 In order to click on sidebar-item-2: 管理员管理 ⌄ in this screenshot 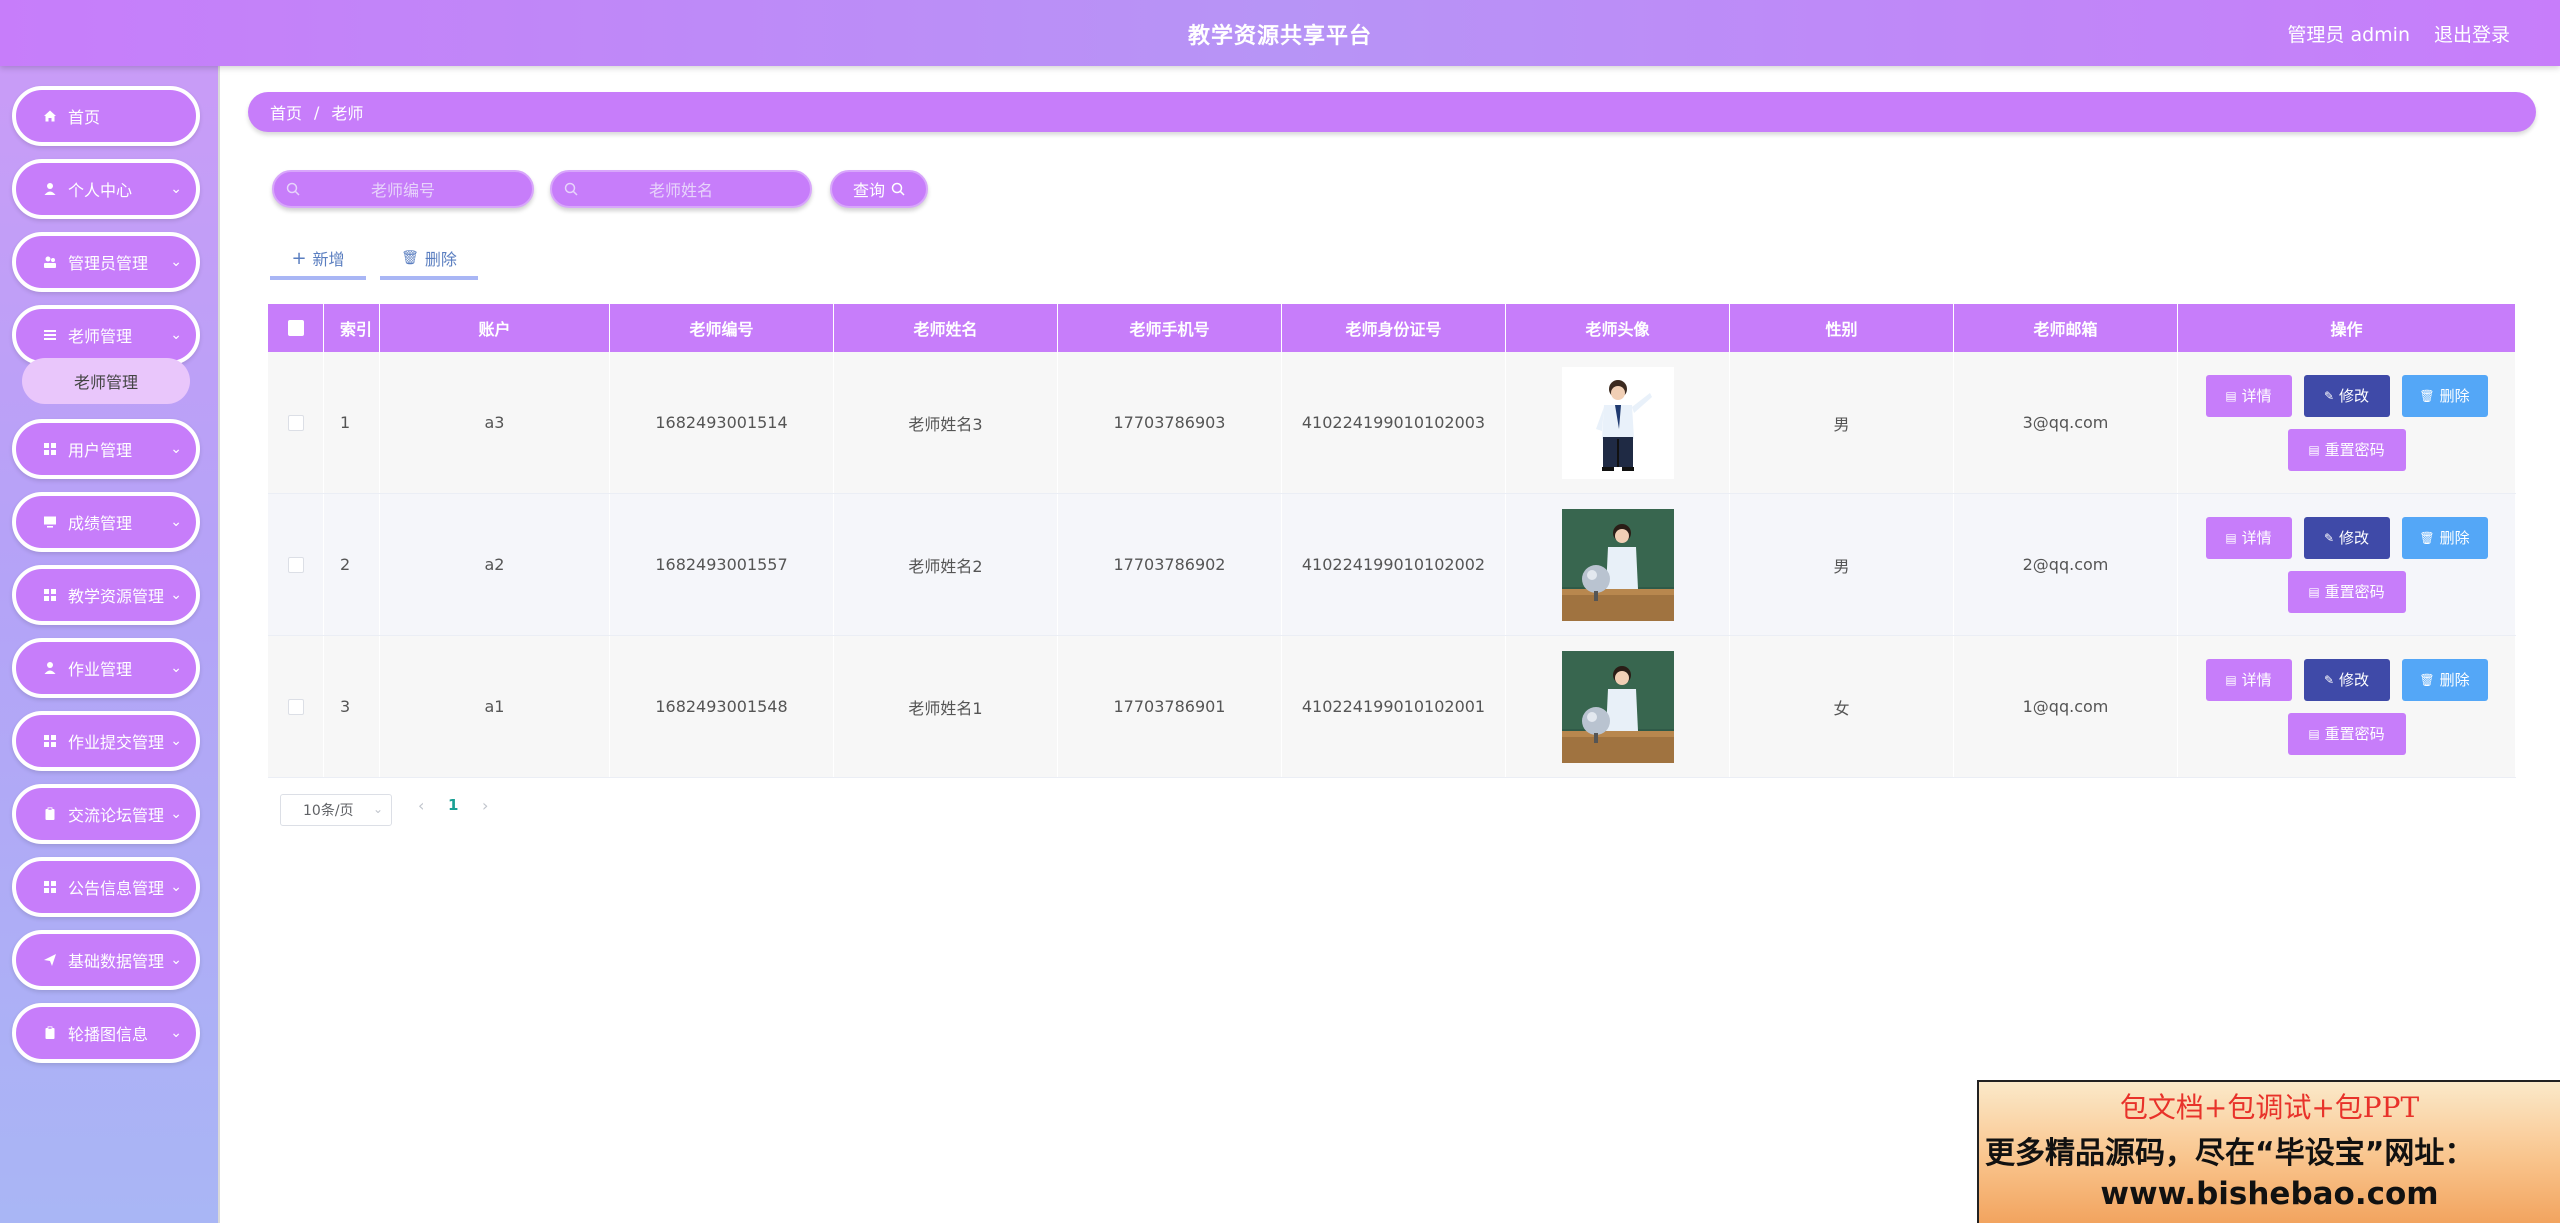, I will do `click(106, 262)`.